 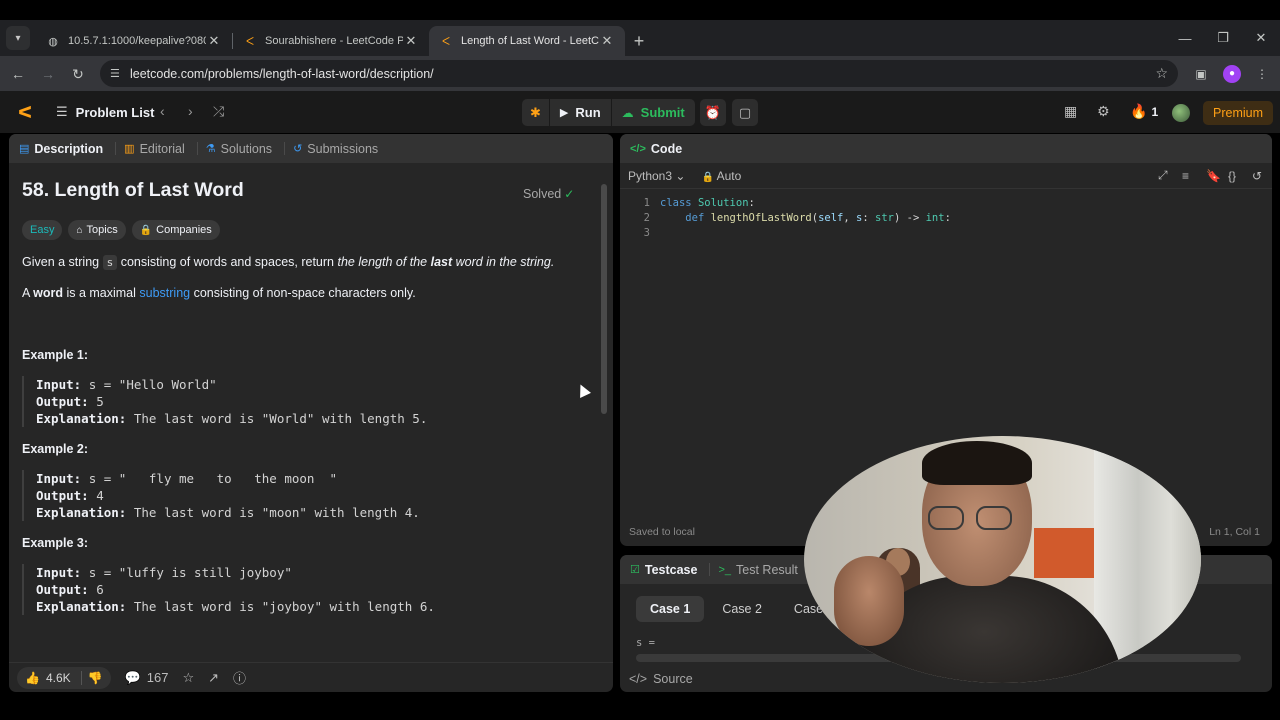 What do you see at coordinates (635, 570) in the screenshot?
I see `checkbox-icon: ☑` at bounding box center [635, 570].